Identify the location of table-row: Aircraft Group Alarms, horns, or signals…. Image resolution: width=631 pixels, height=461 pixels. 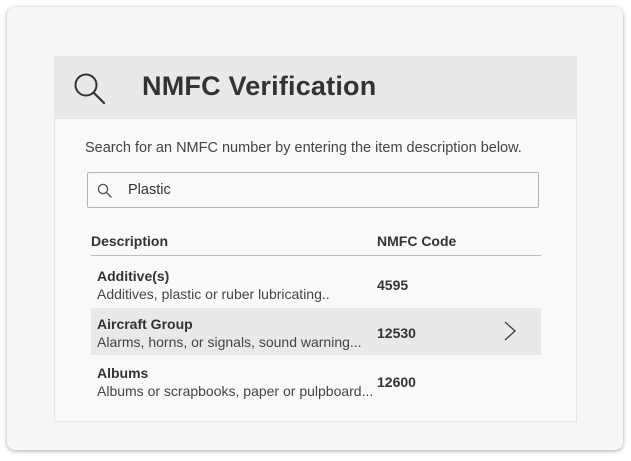
(316, 331).